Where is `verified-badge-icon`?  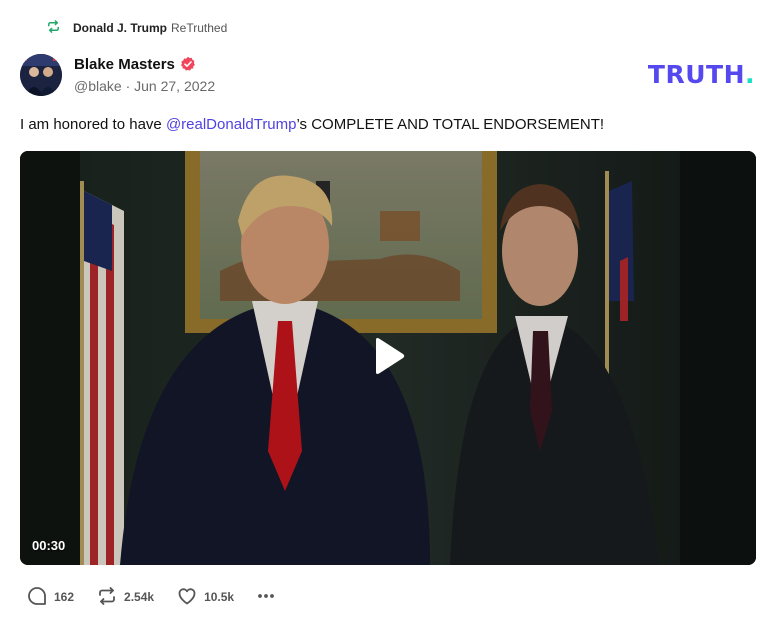 verified-badge-icon is located at coordinates (188, 64).